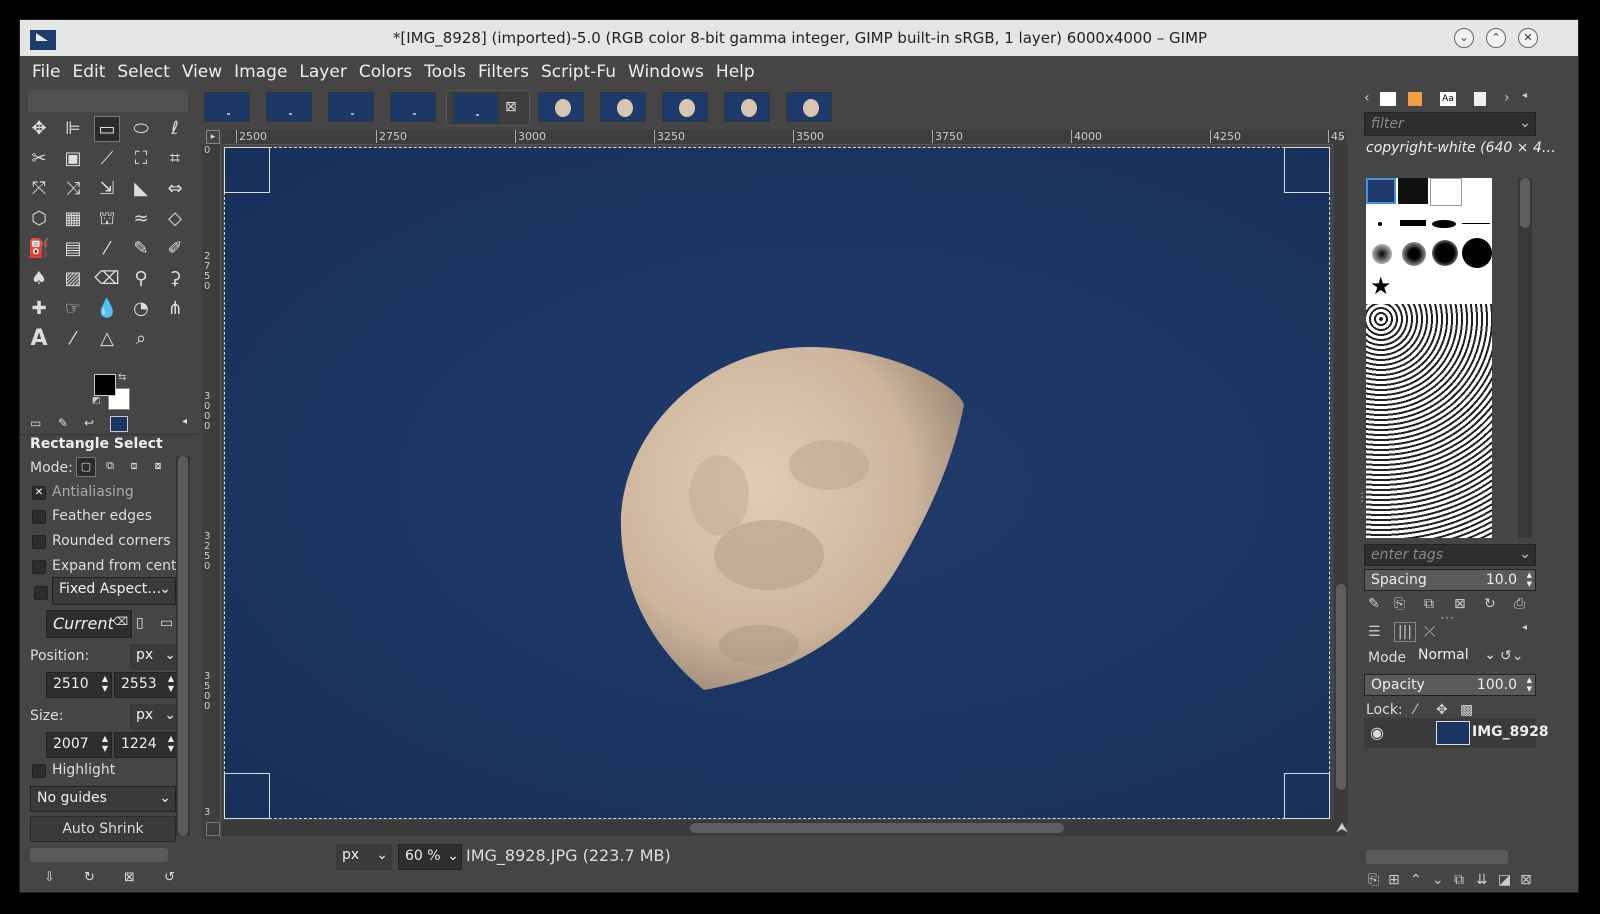 Image resolution: width=1600 pixels, height=914 pixels. Describe the element at coordinates (73, 339) in the screenshot. I see `color-picker-icon: ⁄` at that location.